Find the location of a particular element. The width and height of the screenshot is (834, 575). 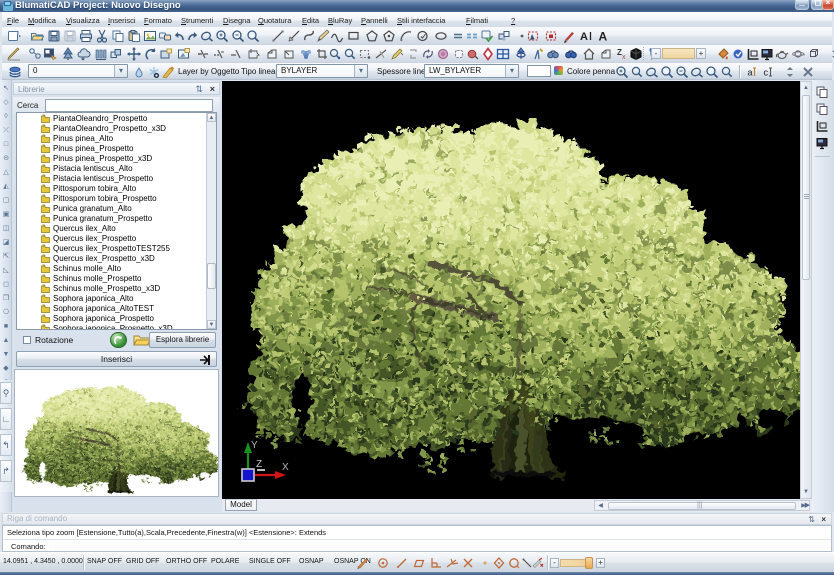

svg-text: X is located at coordinates (285, 467).